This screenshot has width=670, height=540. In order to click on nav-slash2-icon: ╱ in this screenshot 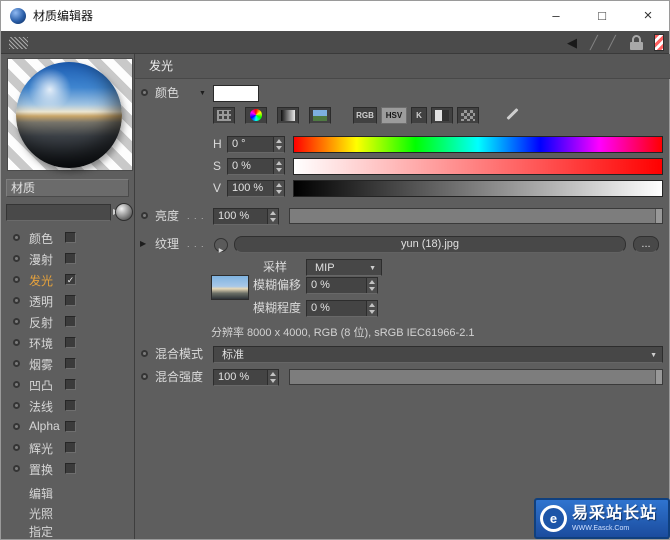, I will do `click(612, 42)`.